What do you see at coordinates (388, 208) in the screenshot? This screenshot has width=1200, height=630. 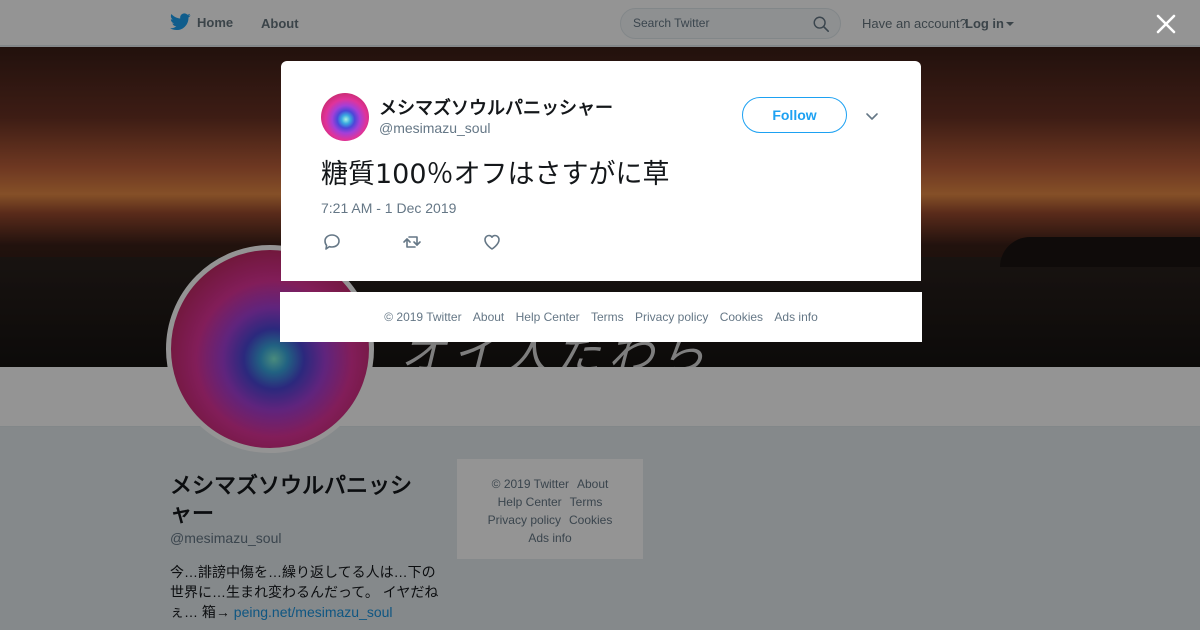 I see `tweet-timestamp: 7:21 AM - 1 Dec 2019` at bounding box center [388, 208].